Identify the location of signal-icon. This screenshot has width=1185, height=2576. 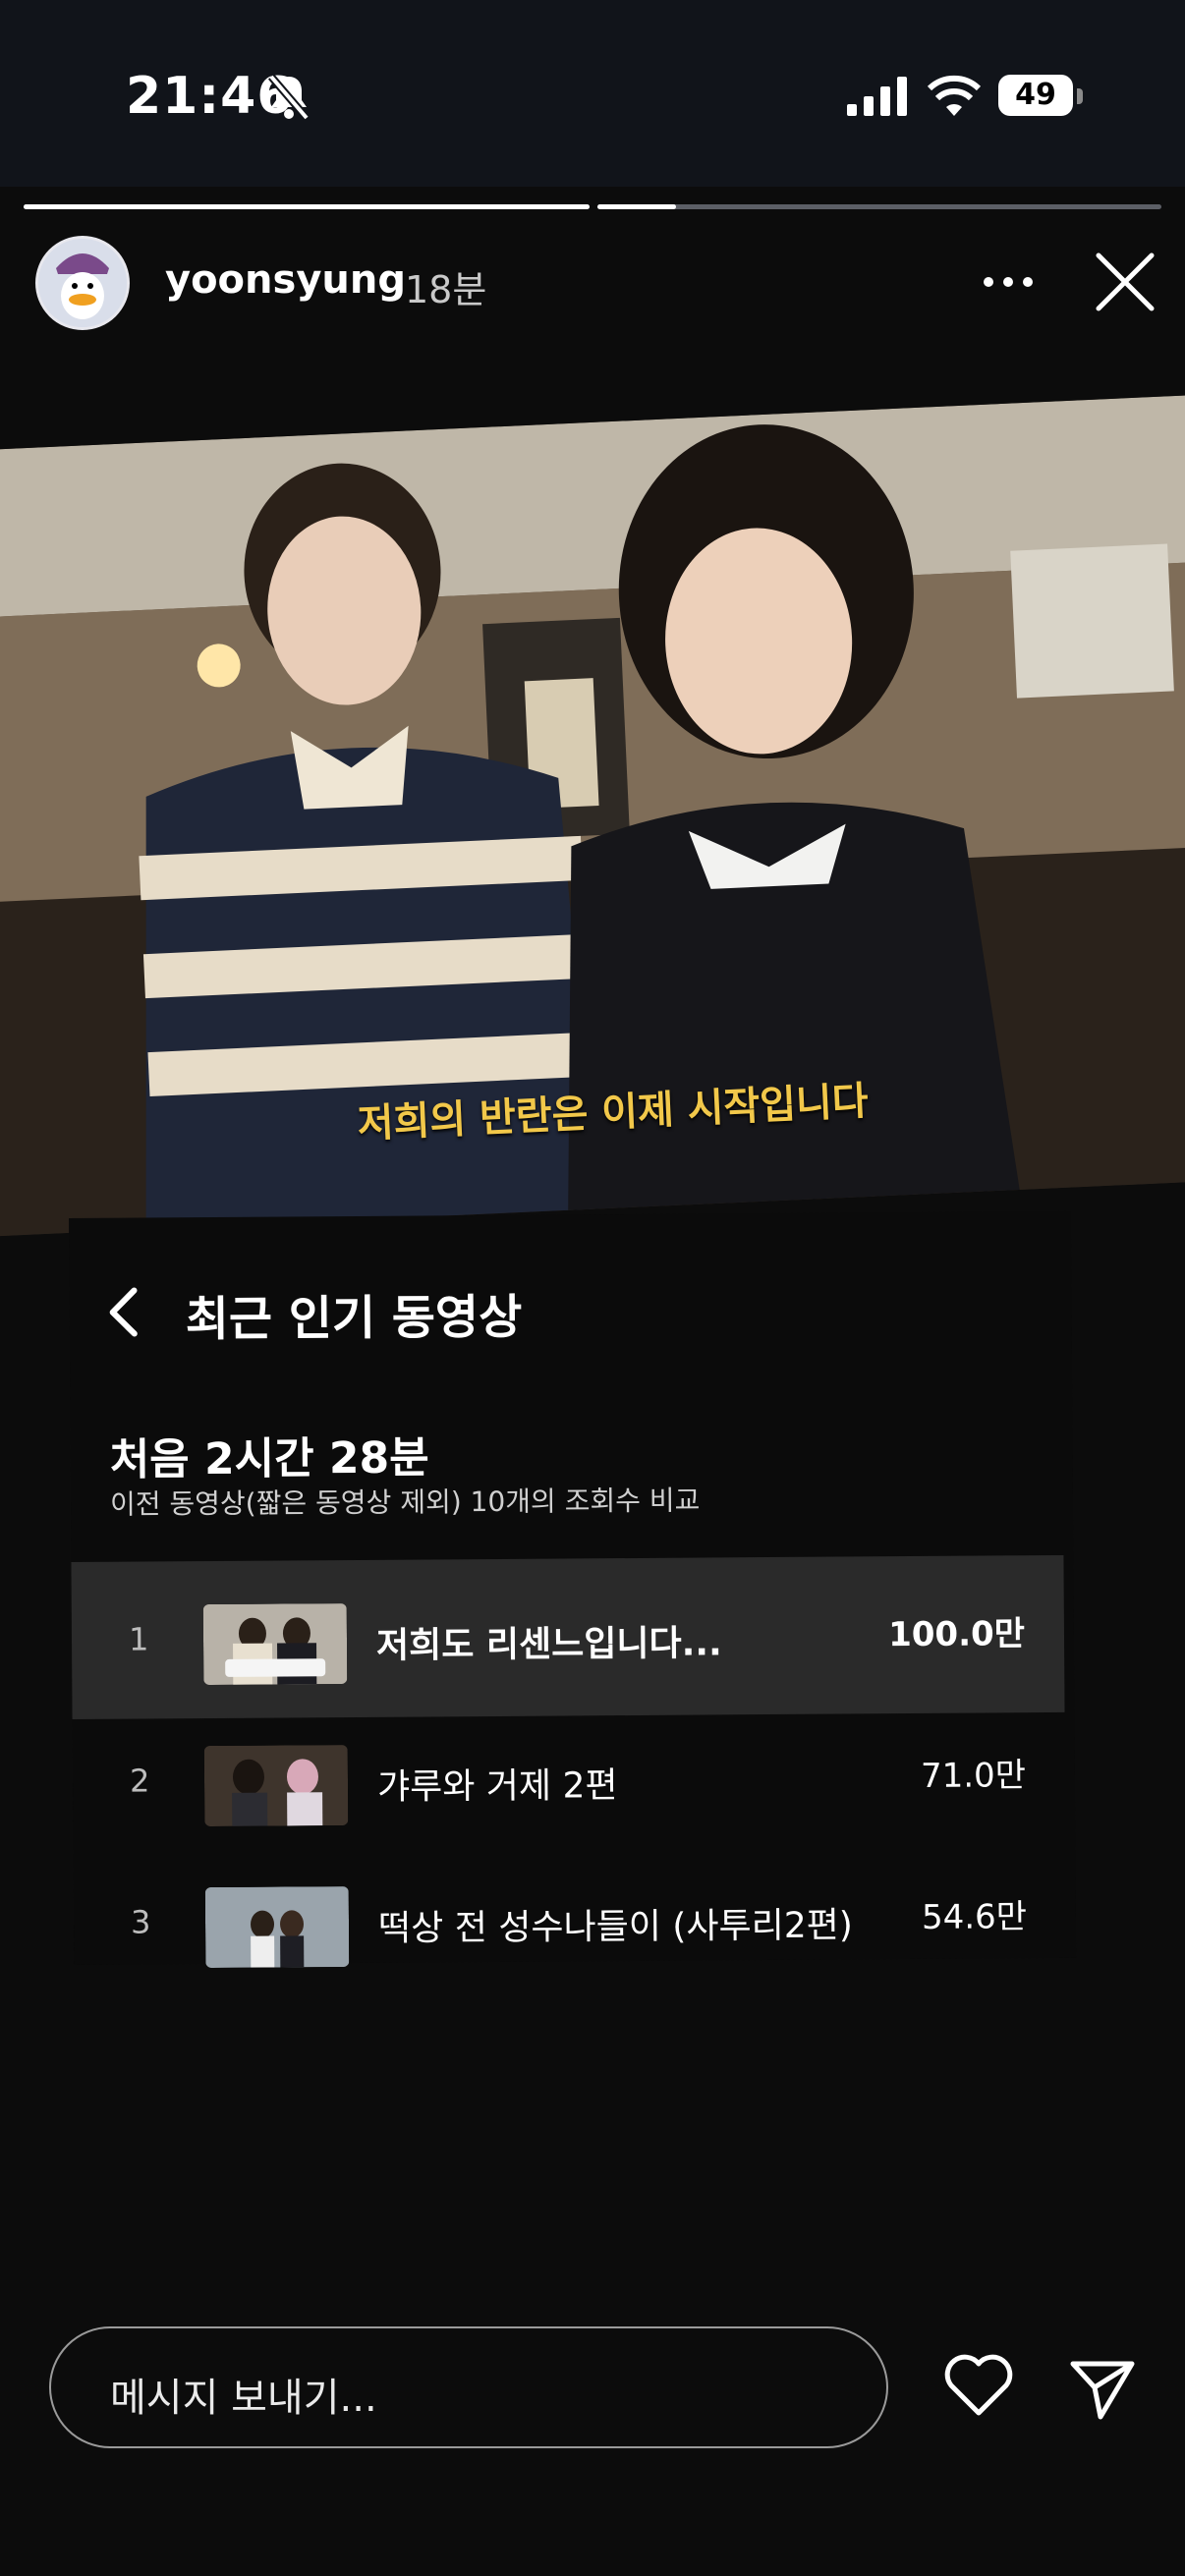
(877, 96).